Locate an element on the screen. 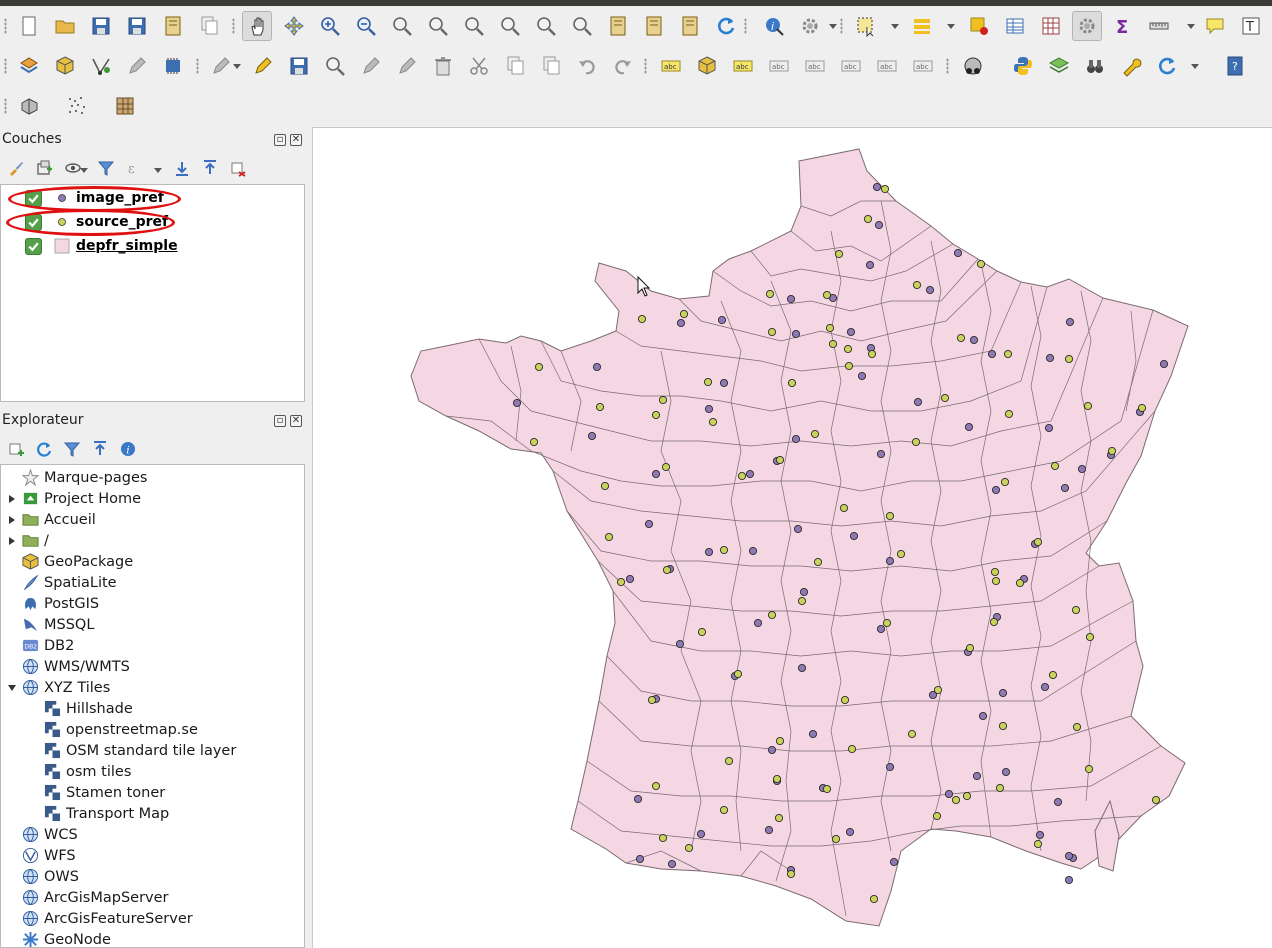 This screenshot has height=948, width=1272. save-project-icon is located at coordinates (101, 26).